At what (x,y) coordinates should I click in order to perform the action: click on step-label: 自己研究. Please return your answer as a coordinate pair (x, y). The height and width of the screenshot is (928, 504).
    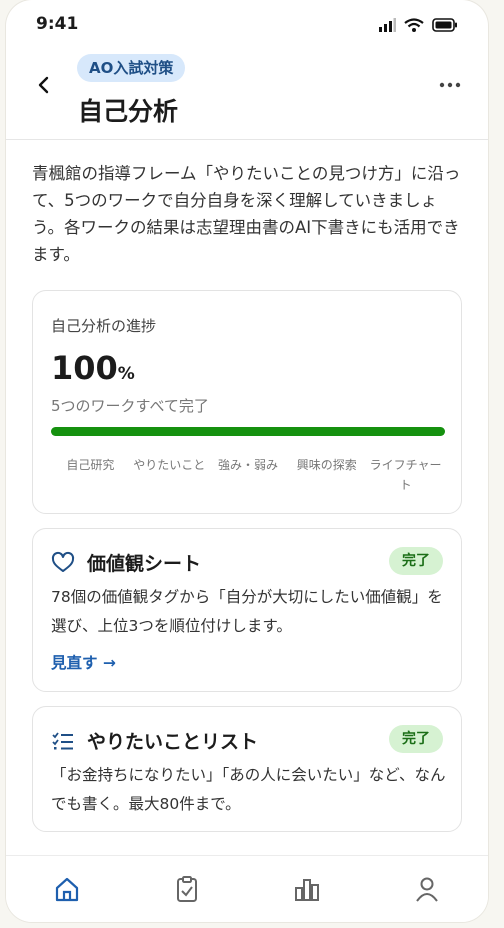
    Looking at the image, I should click on (90, 465).